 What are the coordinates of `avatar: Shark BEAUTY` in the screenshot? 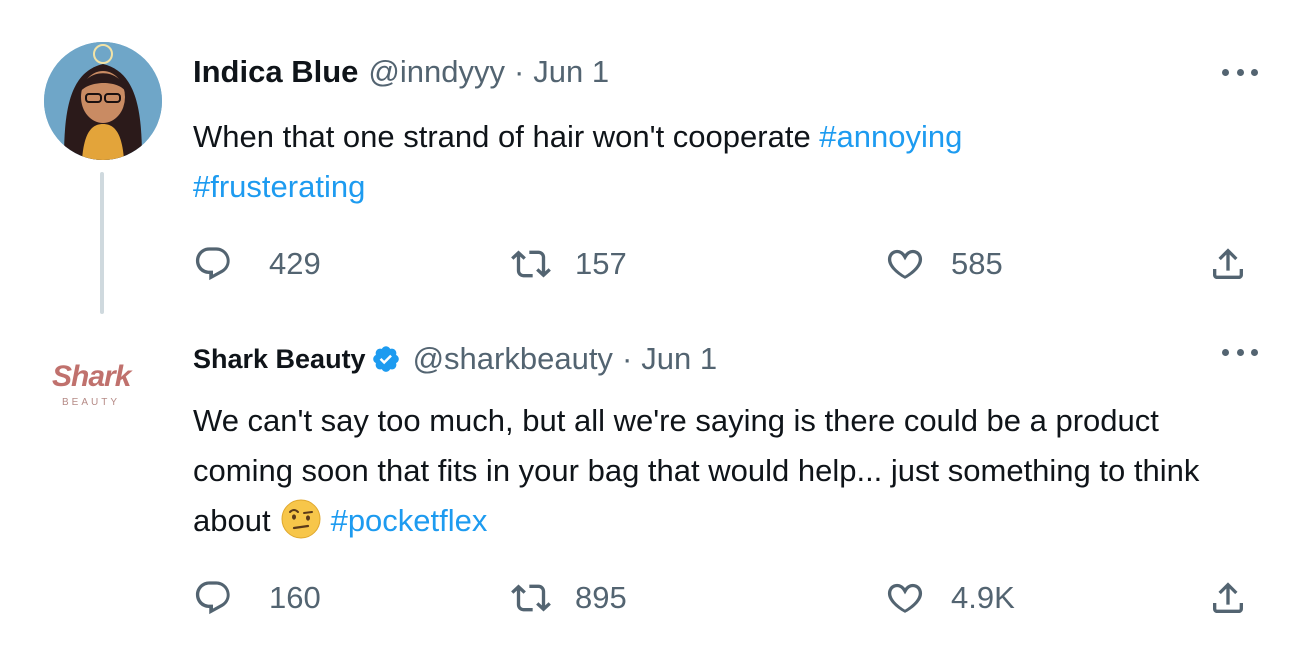 It's located at (103, 399).